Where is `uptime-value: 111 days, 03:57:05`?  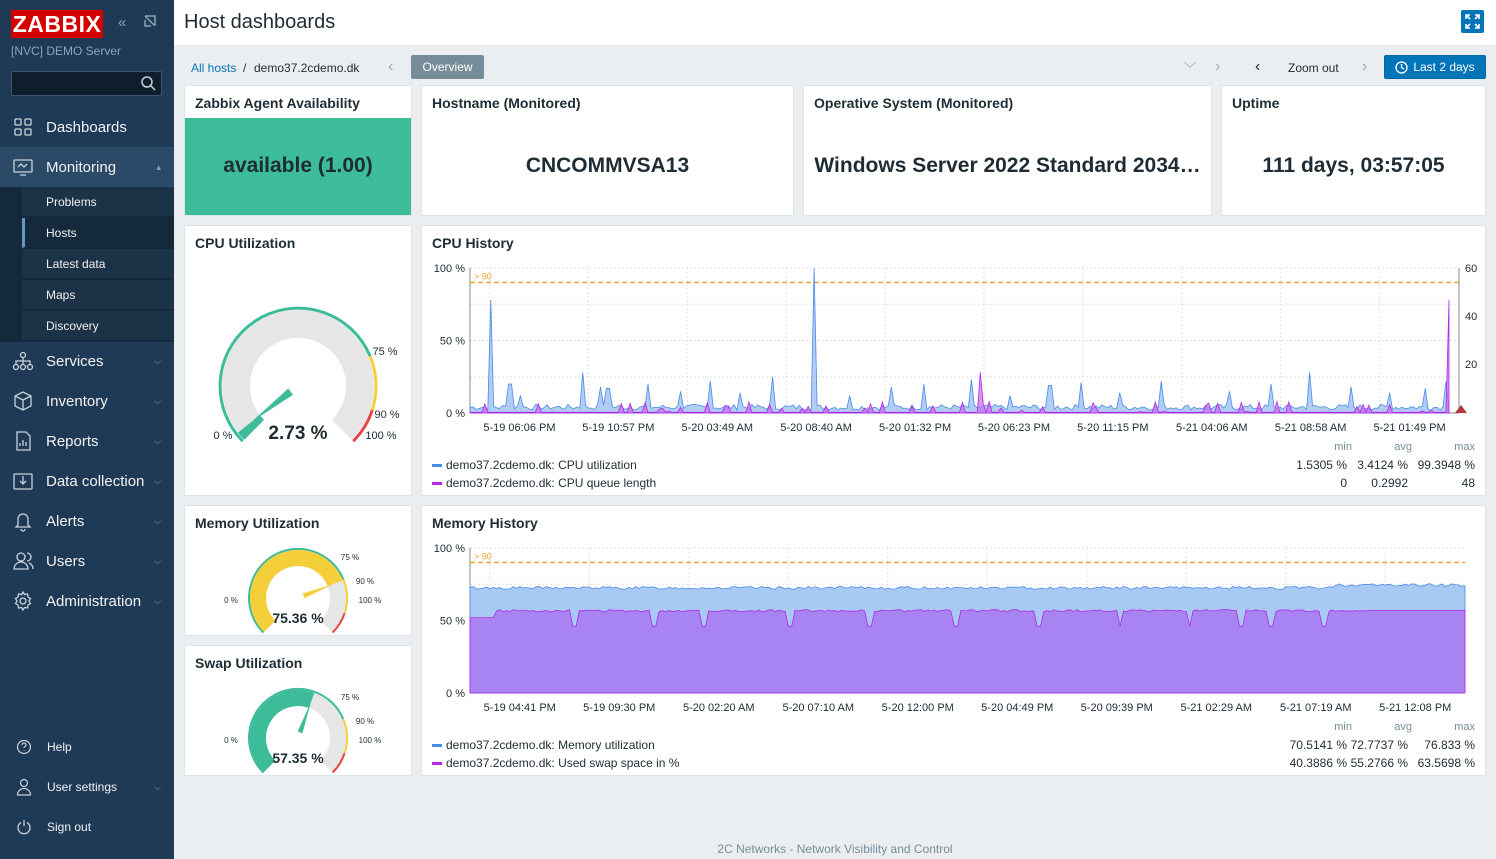
uptime-value: 111 days, 03:57:05 is located at coordinates (1353, 165).